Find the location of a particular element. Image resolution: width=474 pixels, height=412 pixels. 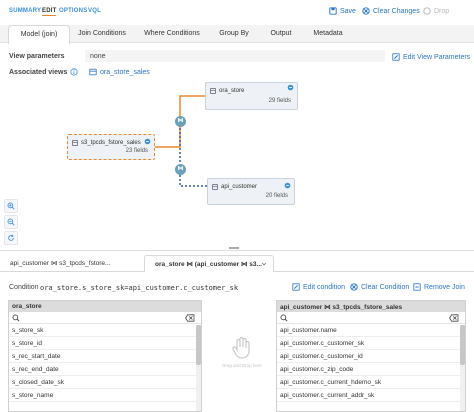

node-fields: 20 fields is located at coordinates (276, 196).